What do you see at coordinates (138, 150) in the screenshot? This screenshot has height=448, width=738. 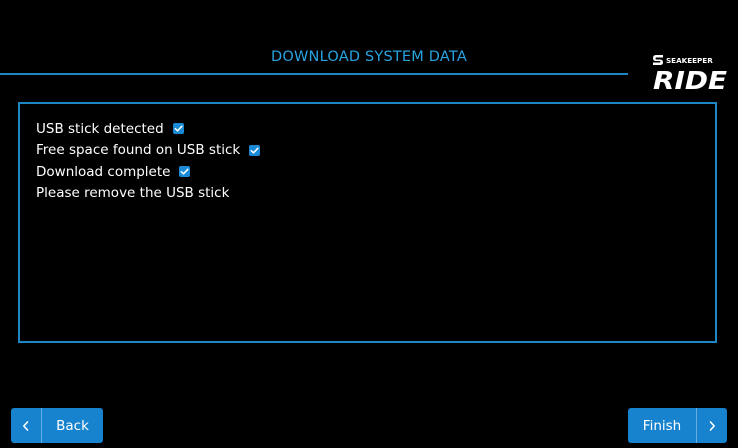 I see `status-label: Free space found on USB stick` at bounding box center [138, 150].